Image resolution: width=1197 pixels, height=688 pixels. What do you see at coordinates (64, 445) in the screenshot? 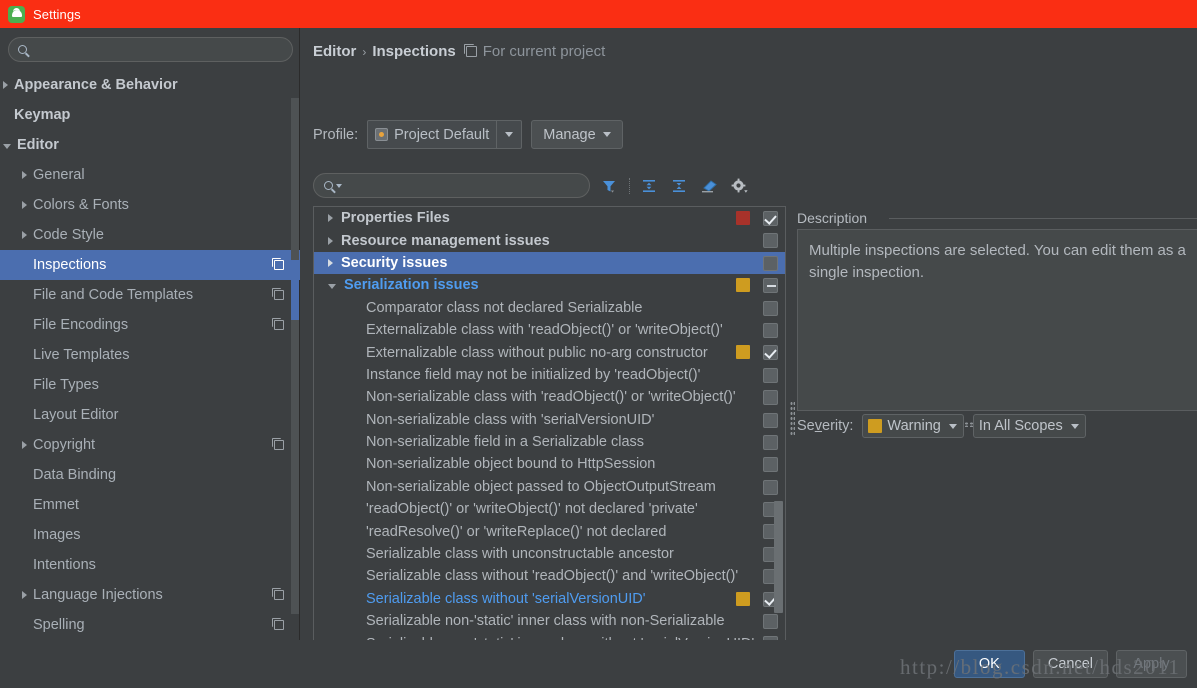
I see `sidebar-item-label: Copyright` at bounding box center [64, 445].